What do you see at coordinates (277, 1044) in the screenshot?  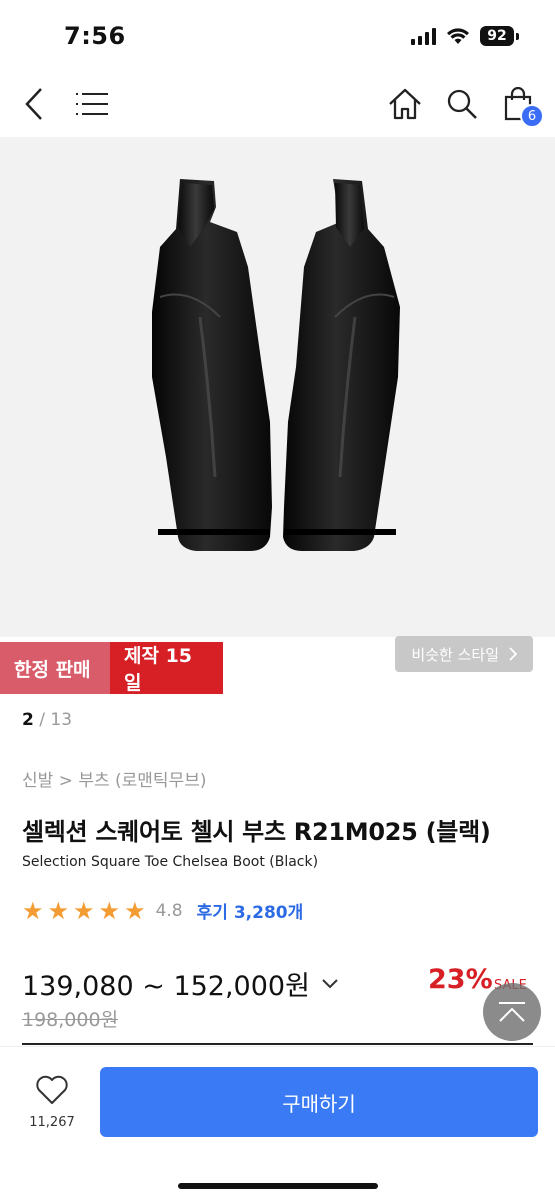 I see `divider` at bounding box center [277, 1044].